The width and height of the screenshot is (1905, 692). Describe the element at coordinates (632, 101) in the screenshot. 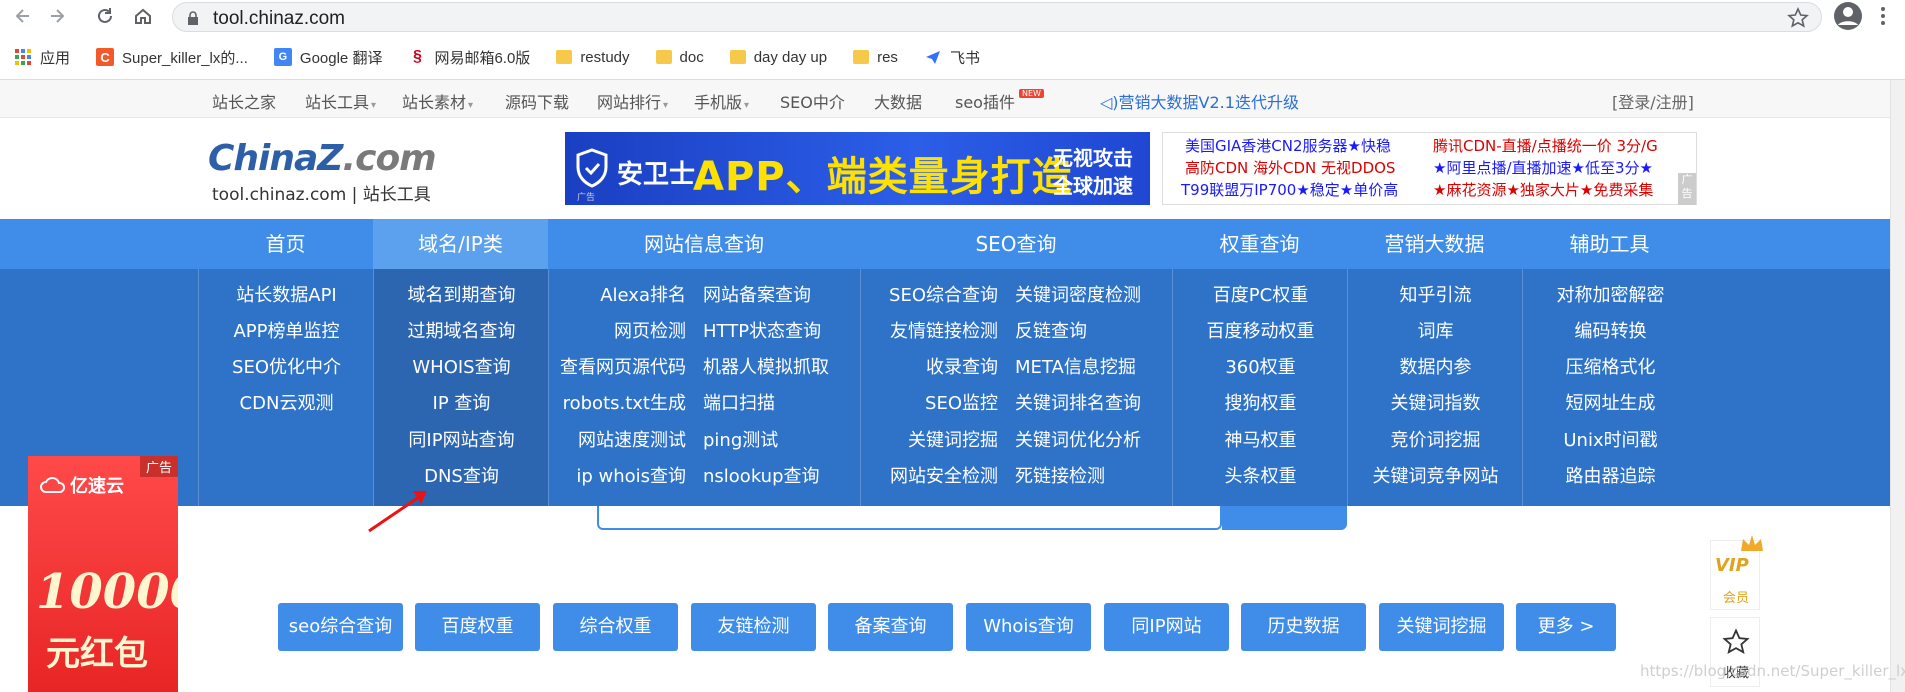

I see `topbar-link-dropdown: 网站排行 ▾` at that location.